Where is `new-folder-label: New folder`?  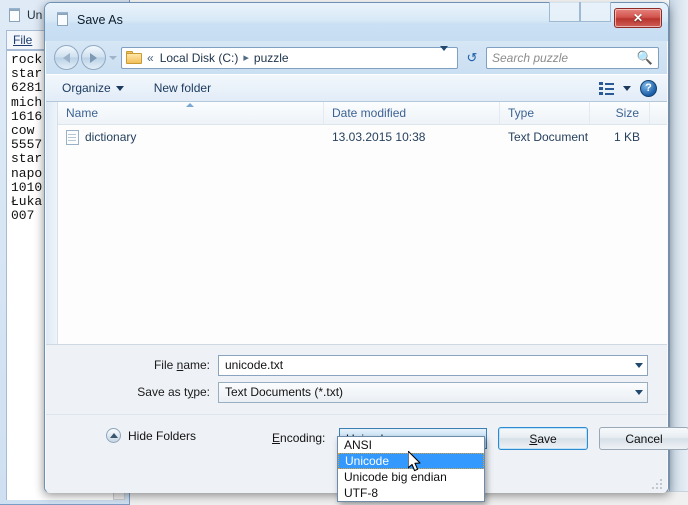 new-folder-label: New folder is located at coordinates (182, 88).